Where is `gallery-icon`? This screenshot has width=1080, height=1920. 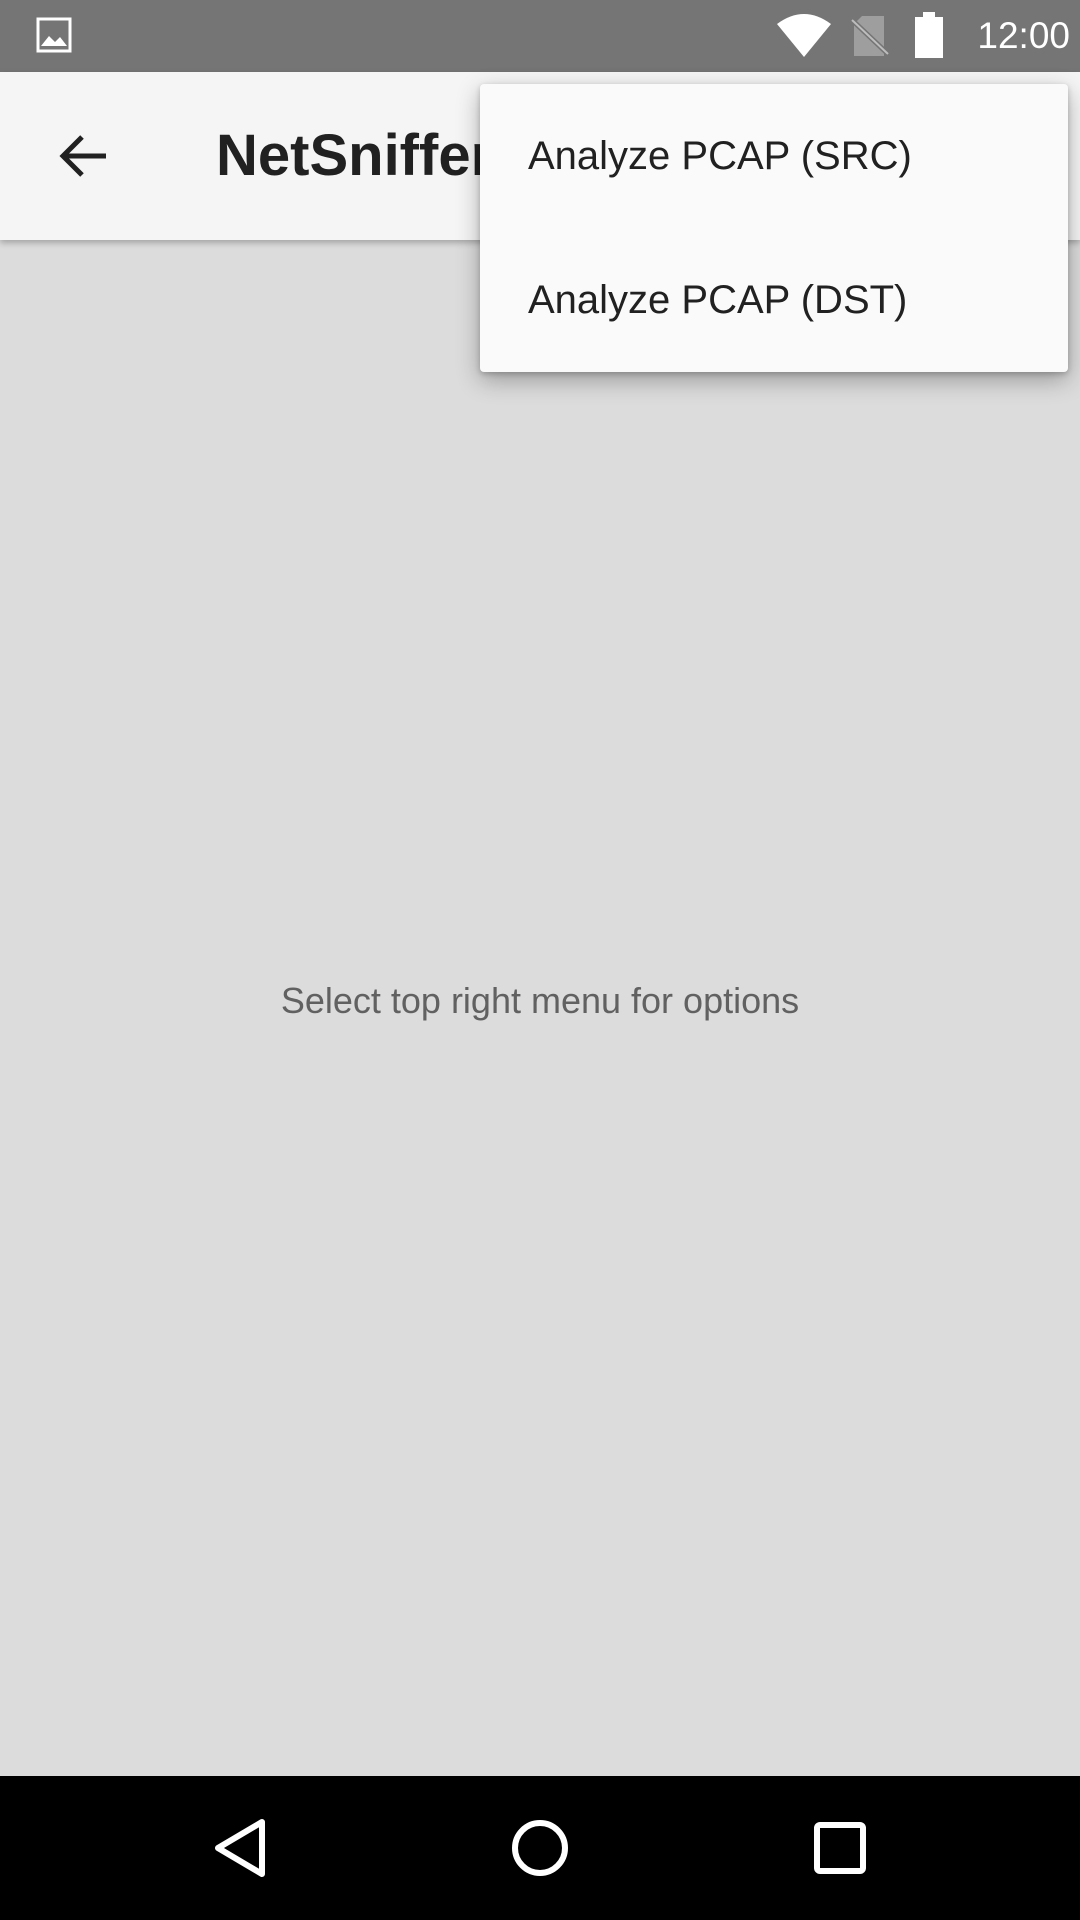
gallery-icon is located at coordinates (54, 35).